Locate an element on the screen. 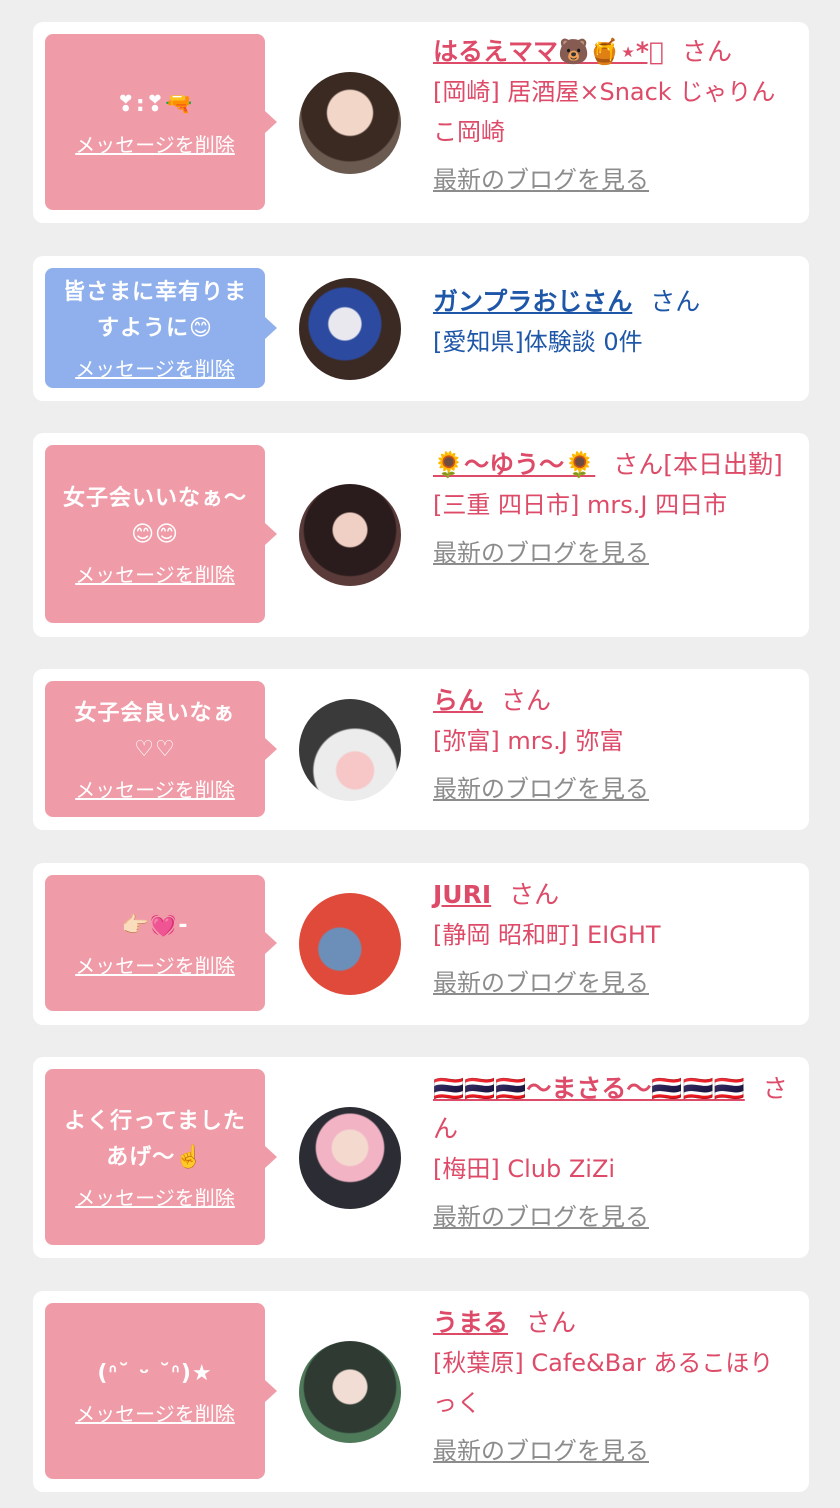 The width and height of the screenshot is (840, 1508). shop-info: [静岡 昭和町] EIGHT is located at coordinates (547, 935).